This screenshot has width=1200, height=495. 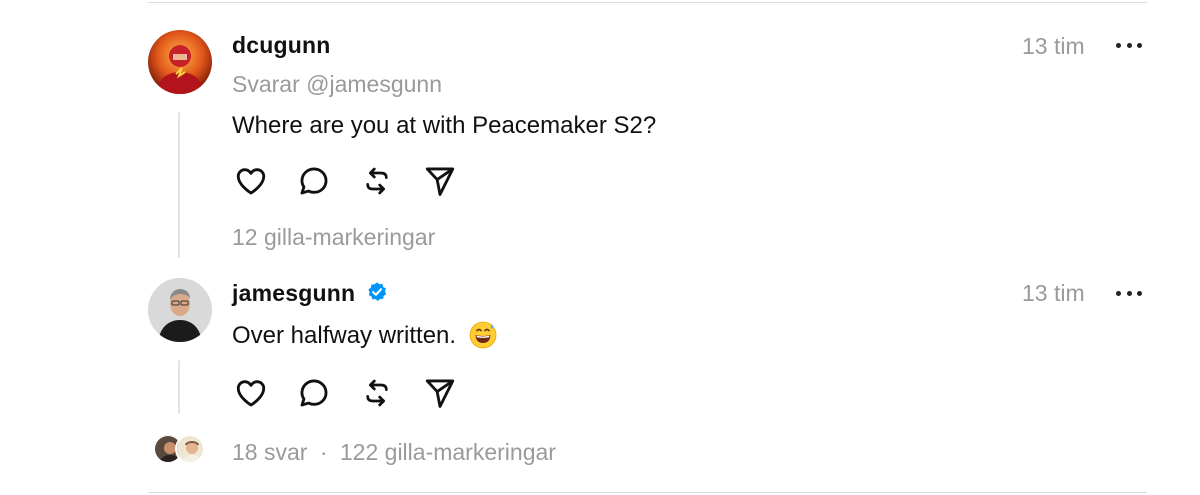 I want to click on replier-avatars, so click(x=180, y=449).